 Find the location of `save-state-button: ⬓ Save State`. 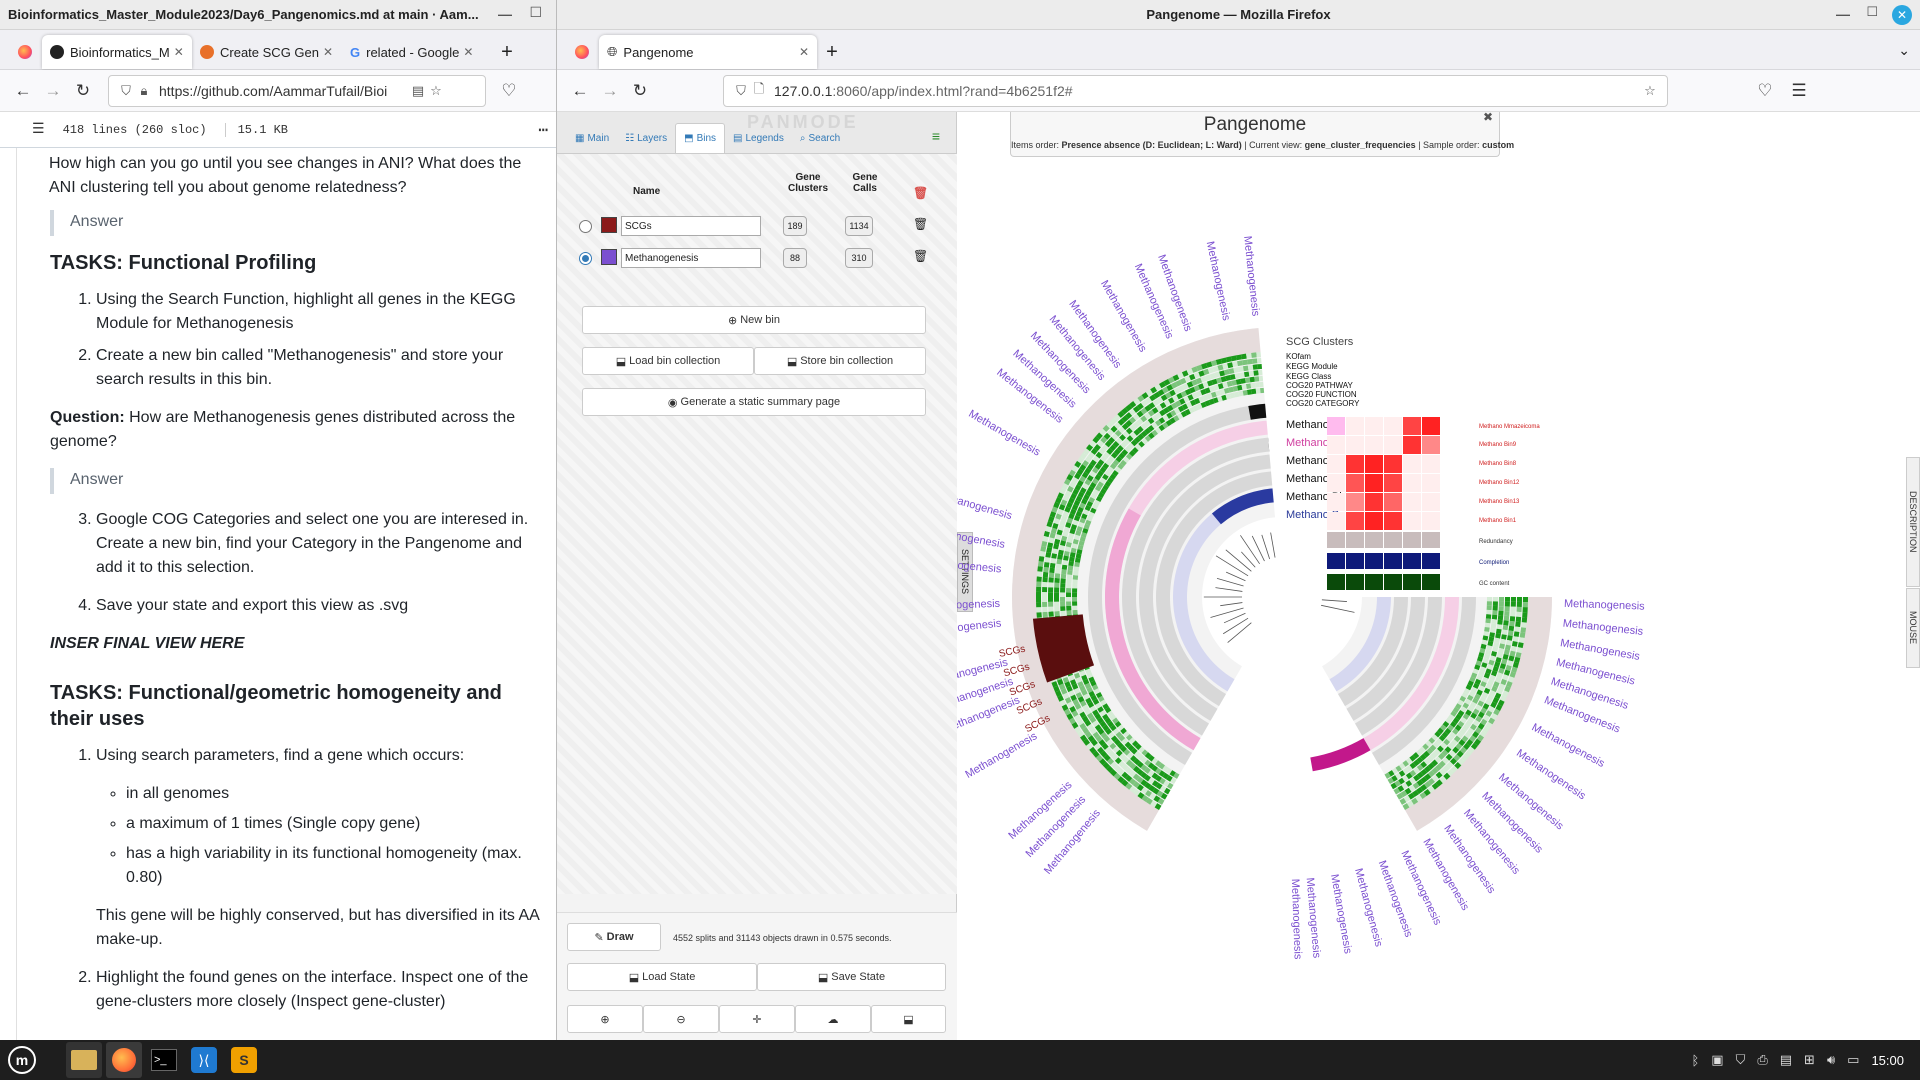

save-state-button: ⬓ Save State is located at coordinates (851, 977).